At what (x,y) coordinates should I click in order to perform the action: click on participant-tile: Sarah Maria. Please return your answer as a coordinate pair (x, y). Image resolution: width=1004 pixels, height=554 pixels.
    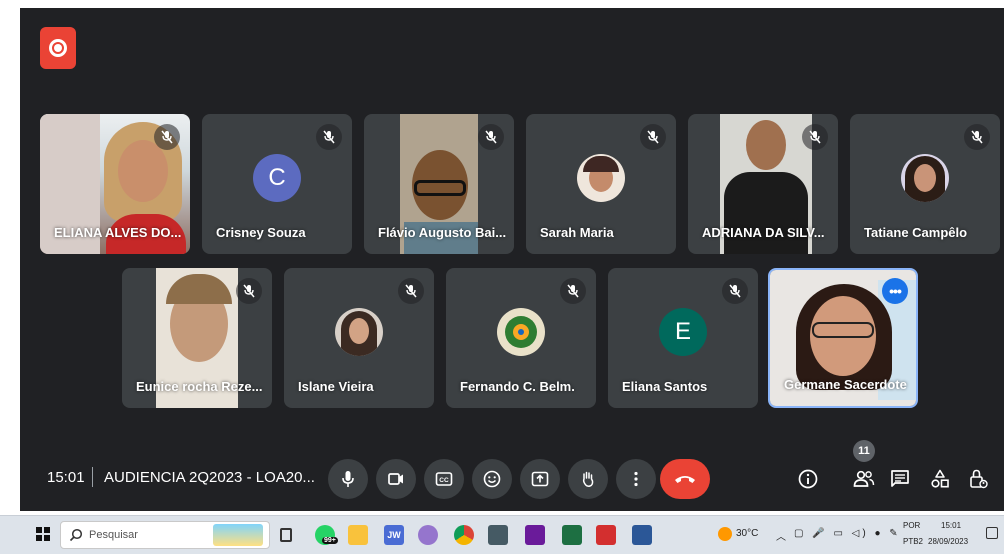
    Looking at the image, I should click on (601, 184).